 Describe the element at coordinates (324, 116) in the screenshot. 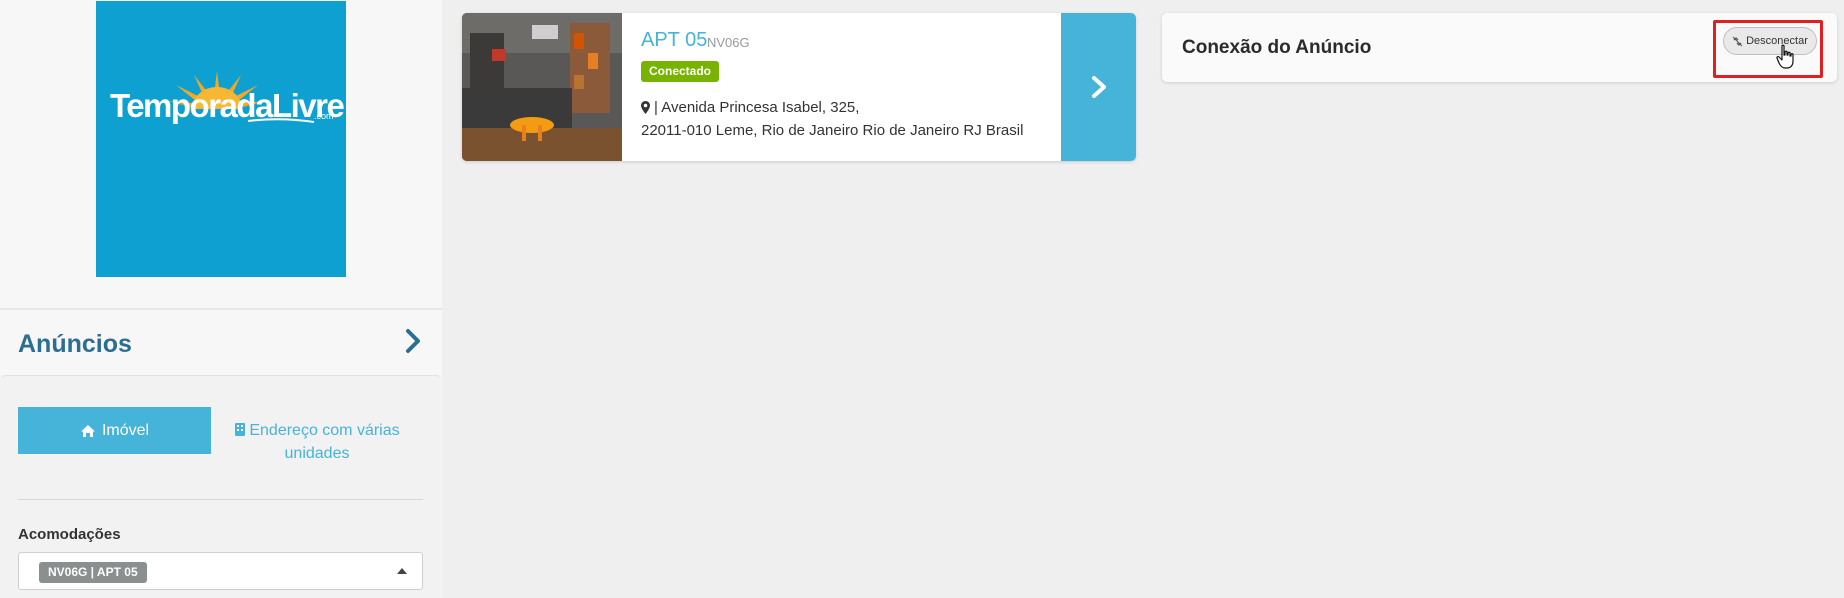

I see `logo-suffix: .com` at that location.